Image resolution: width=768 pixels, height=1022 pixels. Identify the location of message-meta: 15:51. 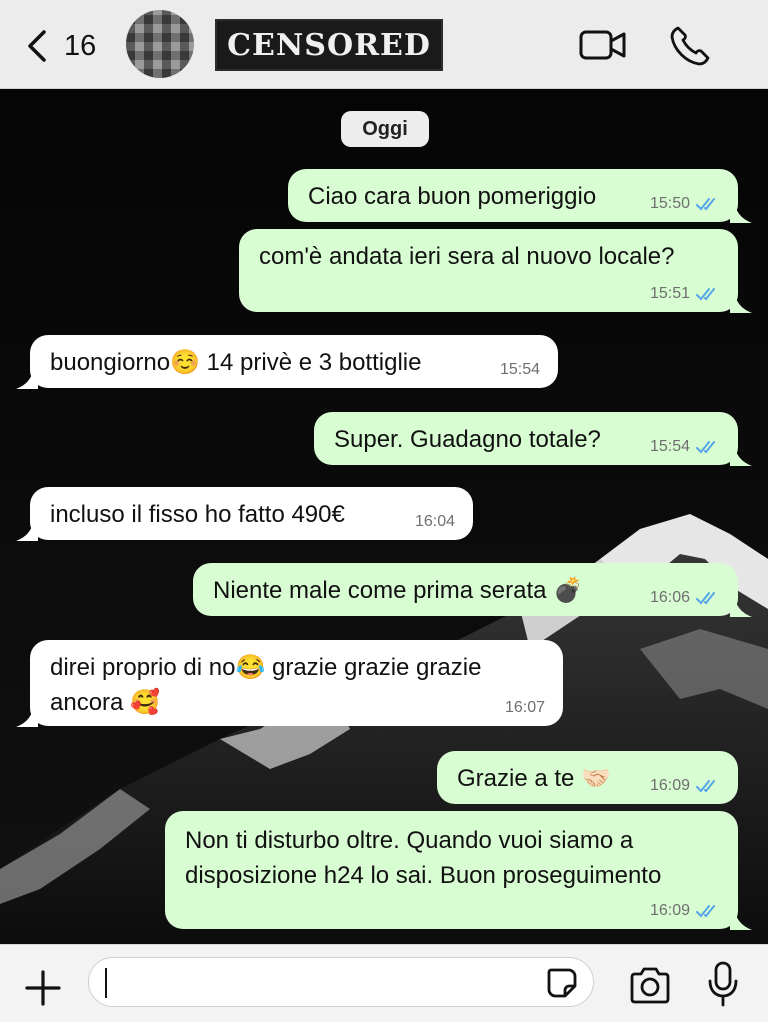
(685, 294).